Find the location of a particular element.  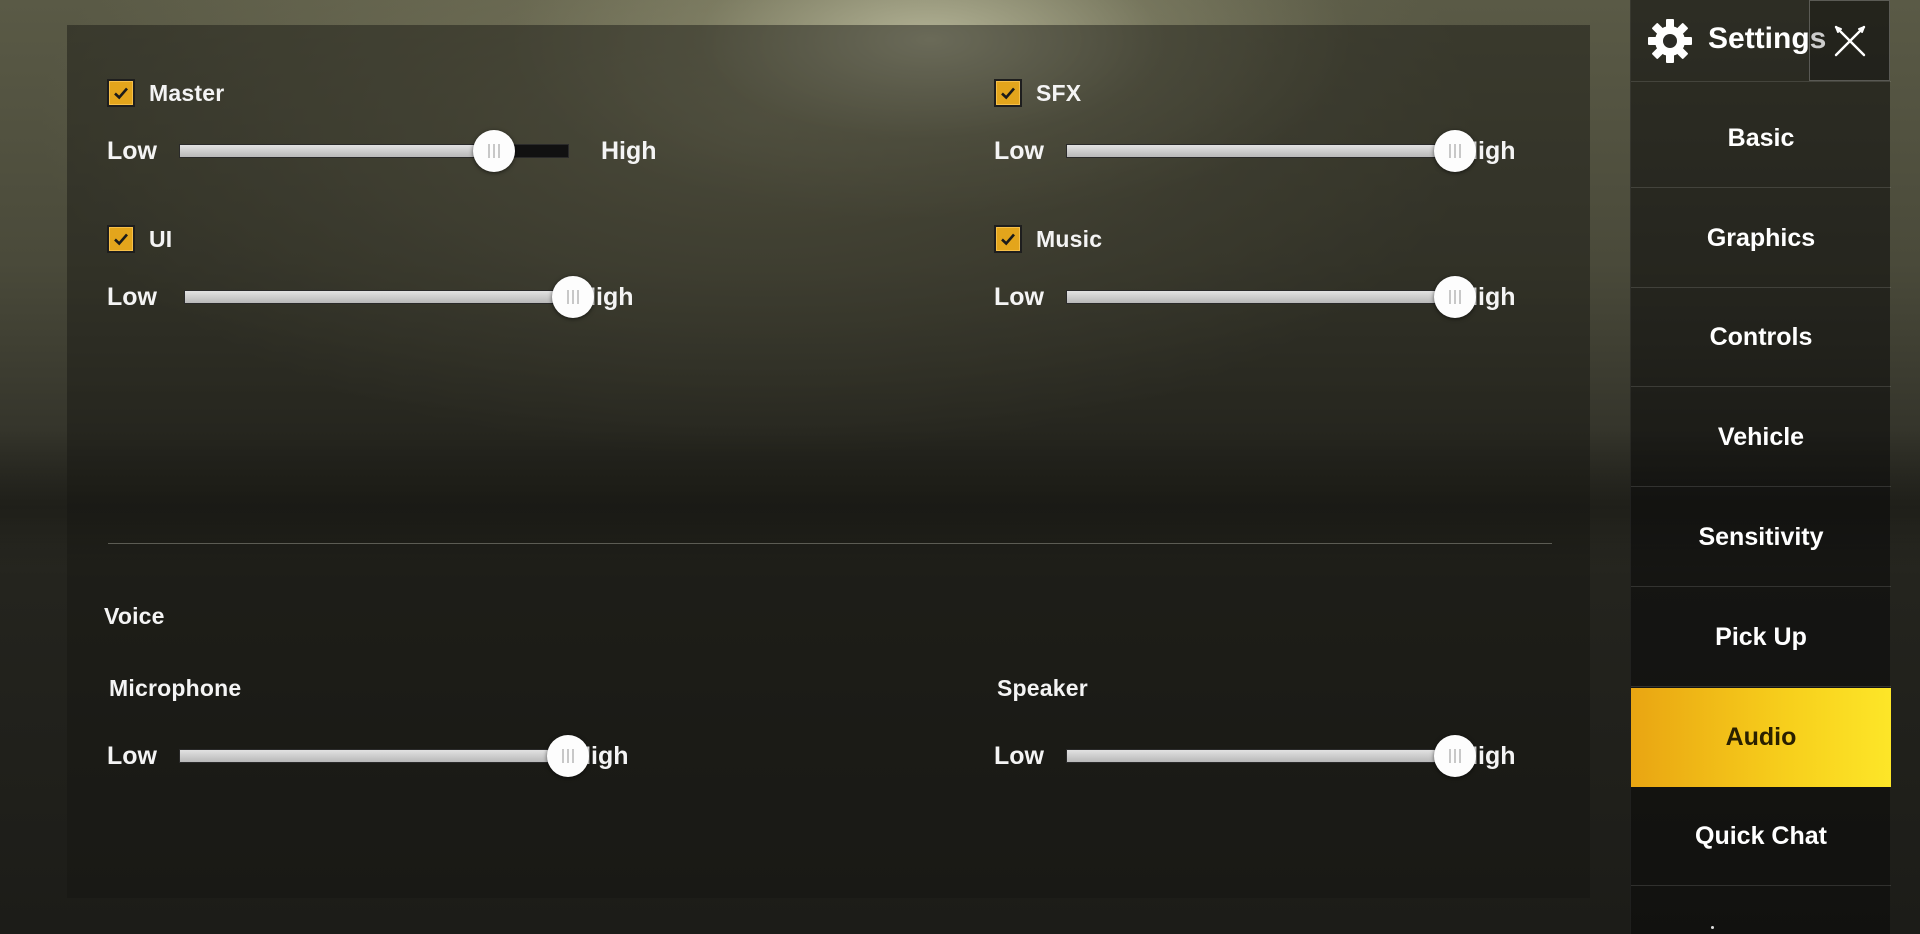

master-checkbox is located at coordinates (121, 93).